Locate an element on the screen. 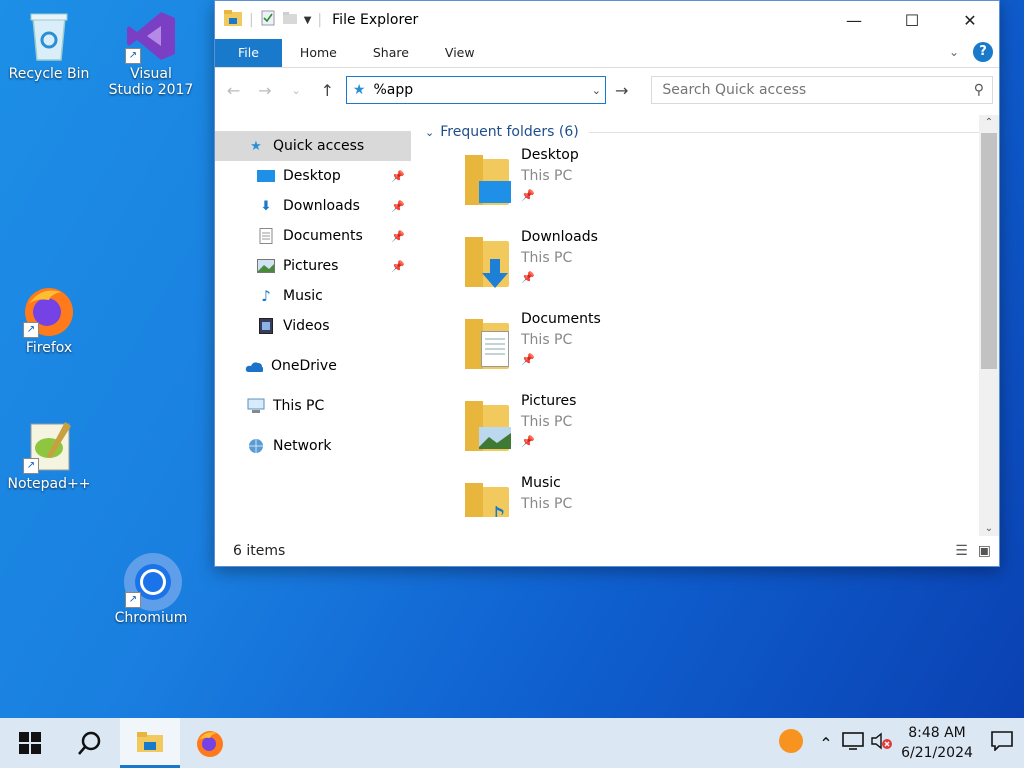  search-input is located at coordinates (807, 90).